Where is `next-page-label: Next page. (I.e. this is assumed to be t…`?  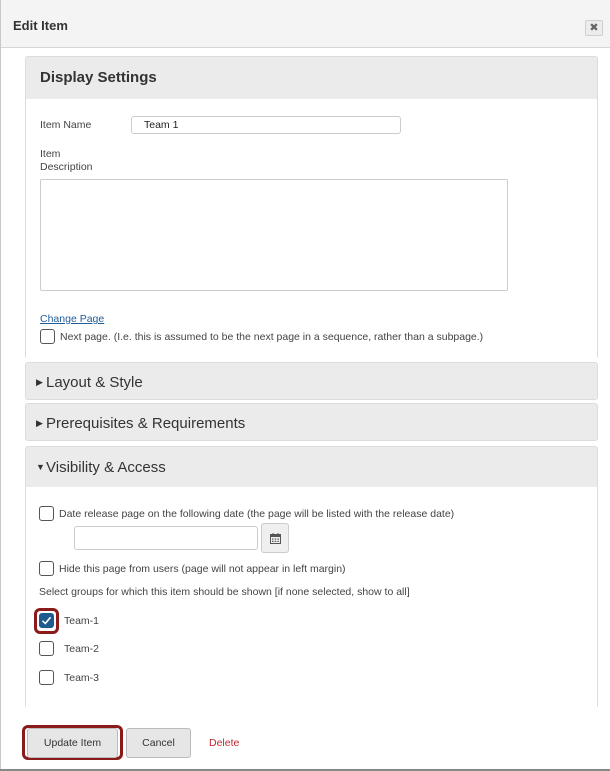
next-page-label: Next page. (I.e. this is assumed to be t… is located at coordinates (272, 337).